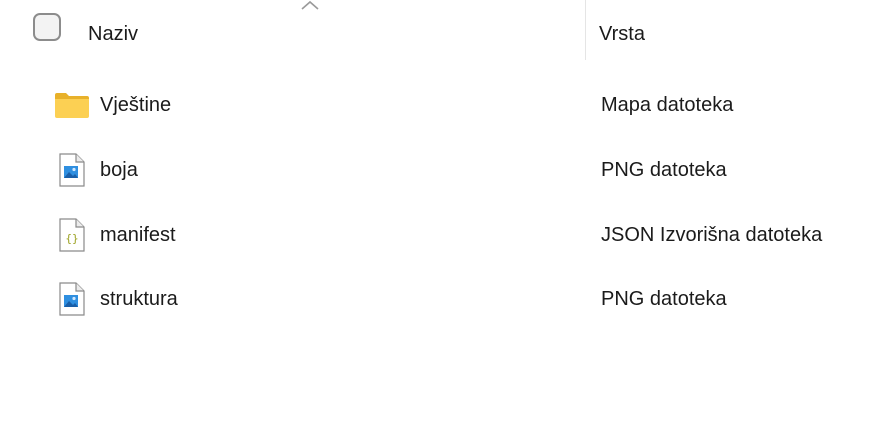  Describe the element at coordinates (441, 106) in the screenshot. I see `file-row-vjestine: Vještine Mapa datoteka` at that location.